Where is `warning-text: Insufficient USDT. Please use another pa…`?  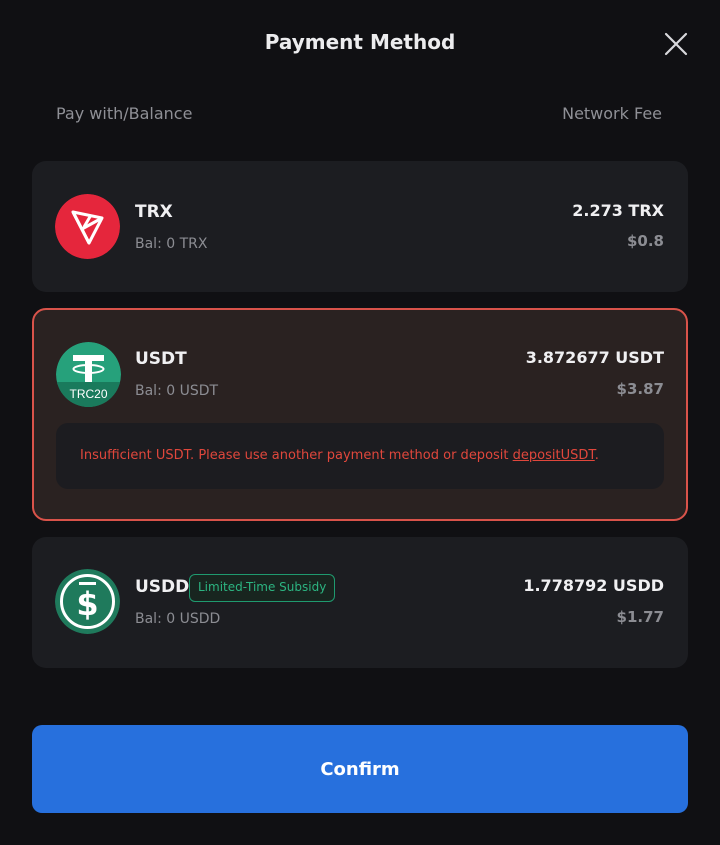 warning-text: Insufficient USDT. Please use another pa… is located at coordinates (296, 455).